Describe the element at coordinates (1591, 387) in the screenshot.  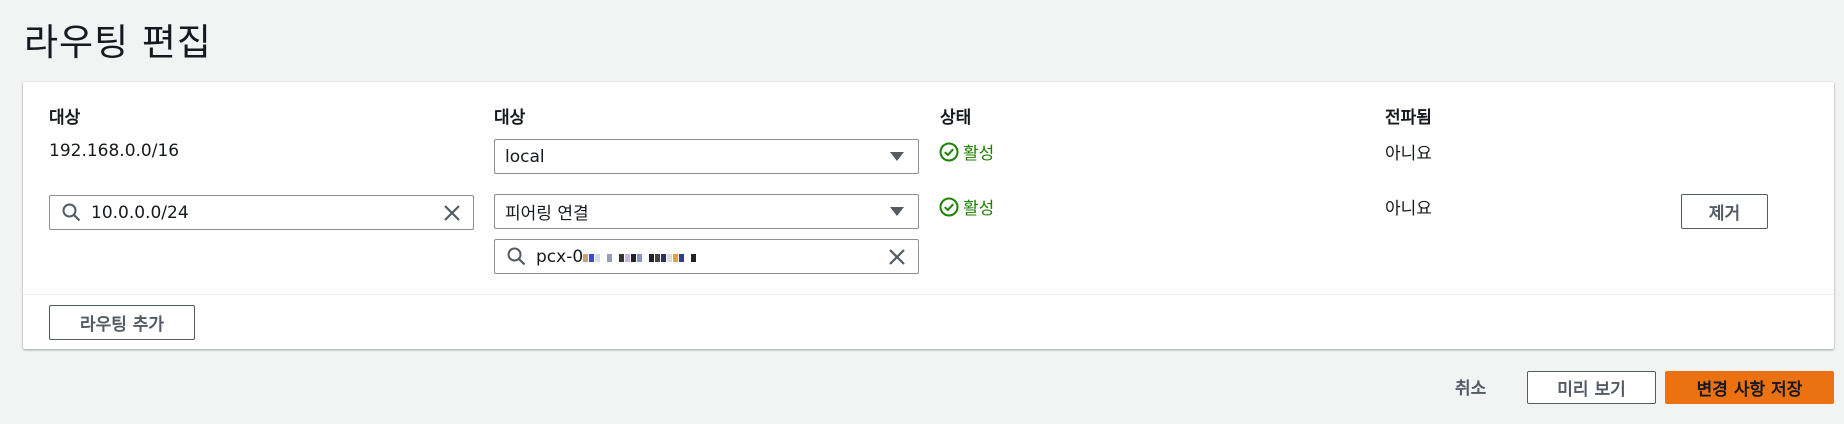
I see `preview-button: 미리 보기` at that location.